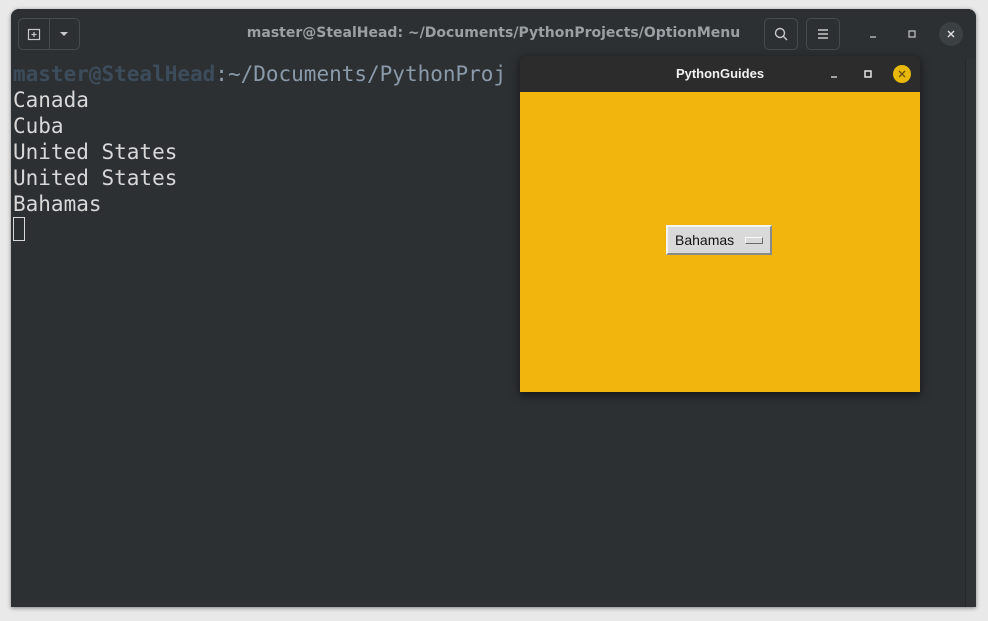 Image resolution: width=988 pixels, height=621 pixels. I want to click on search-icon, so click(781, 34).